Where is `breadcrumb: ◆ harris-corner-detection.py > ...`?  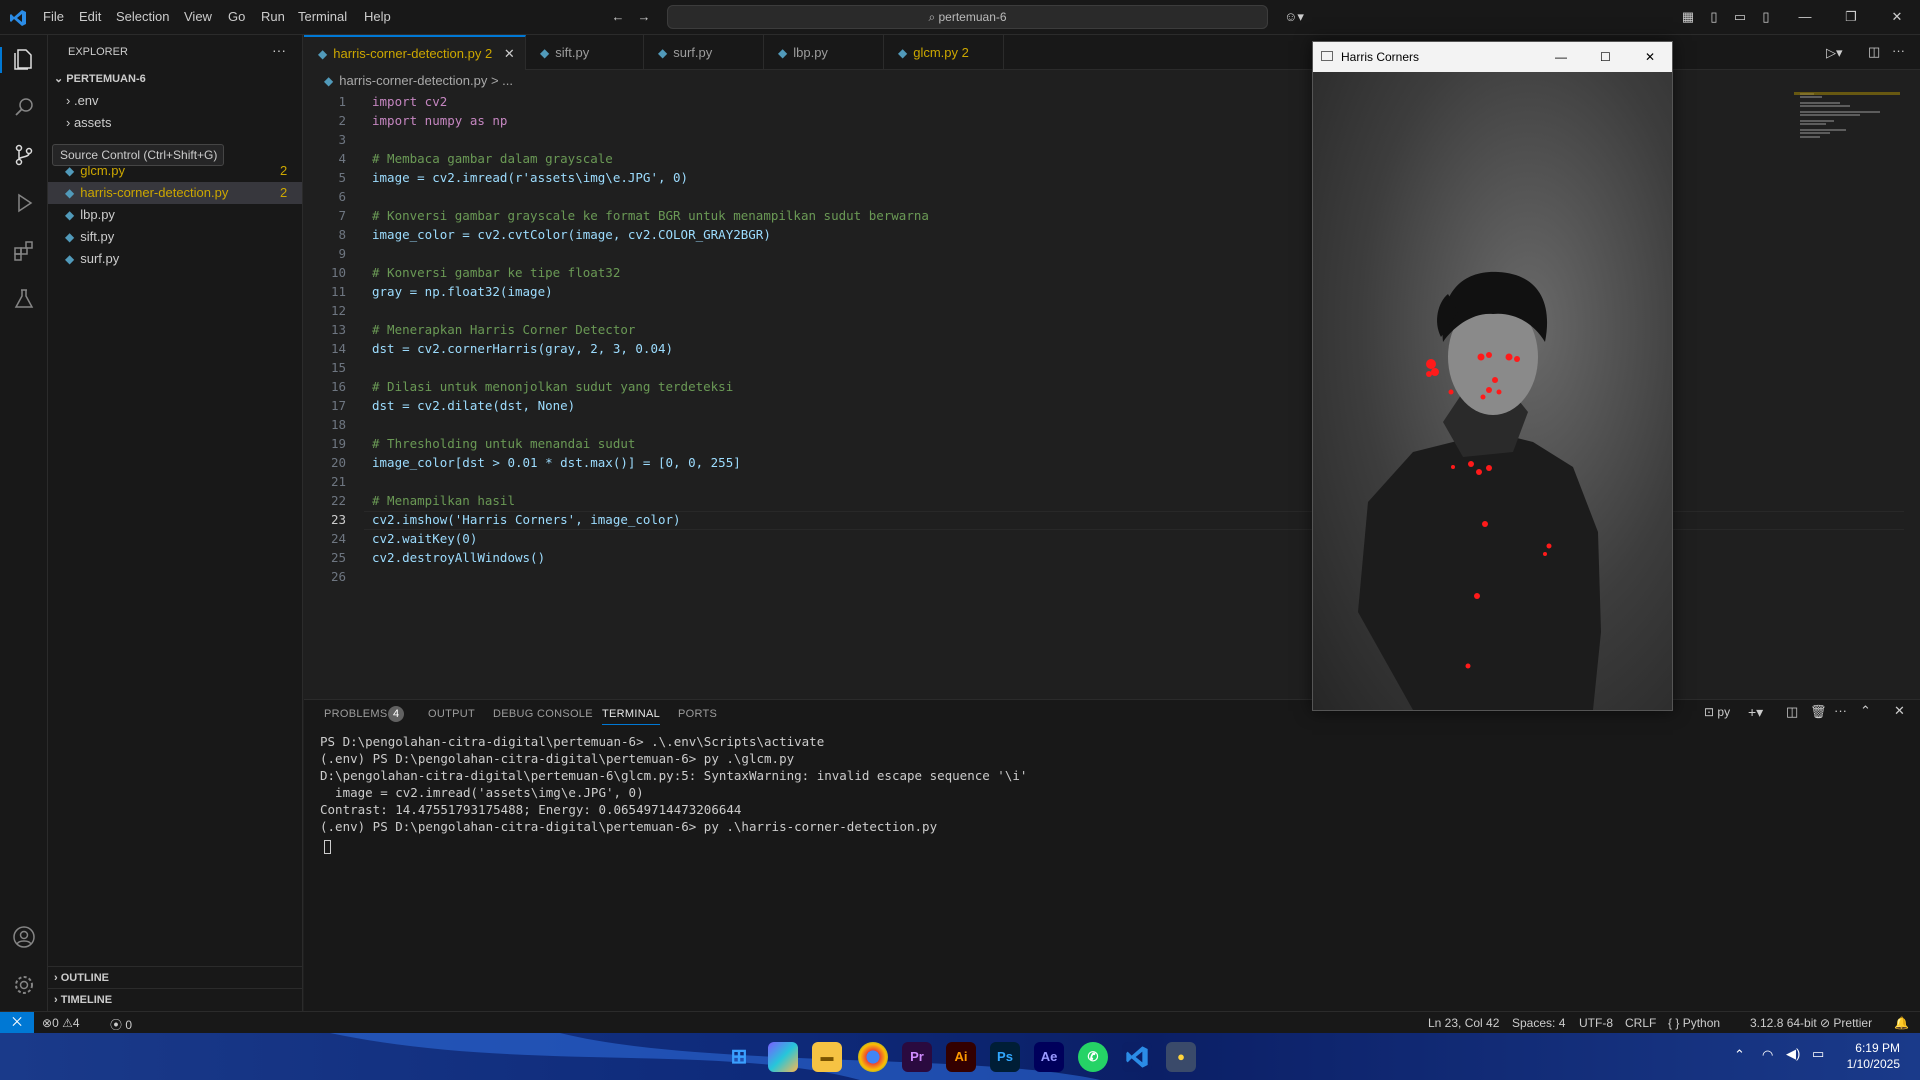
breadcrumb: ◆ harris-corner-detection.py > ... is located at coordinates (804, 81).